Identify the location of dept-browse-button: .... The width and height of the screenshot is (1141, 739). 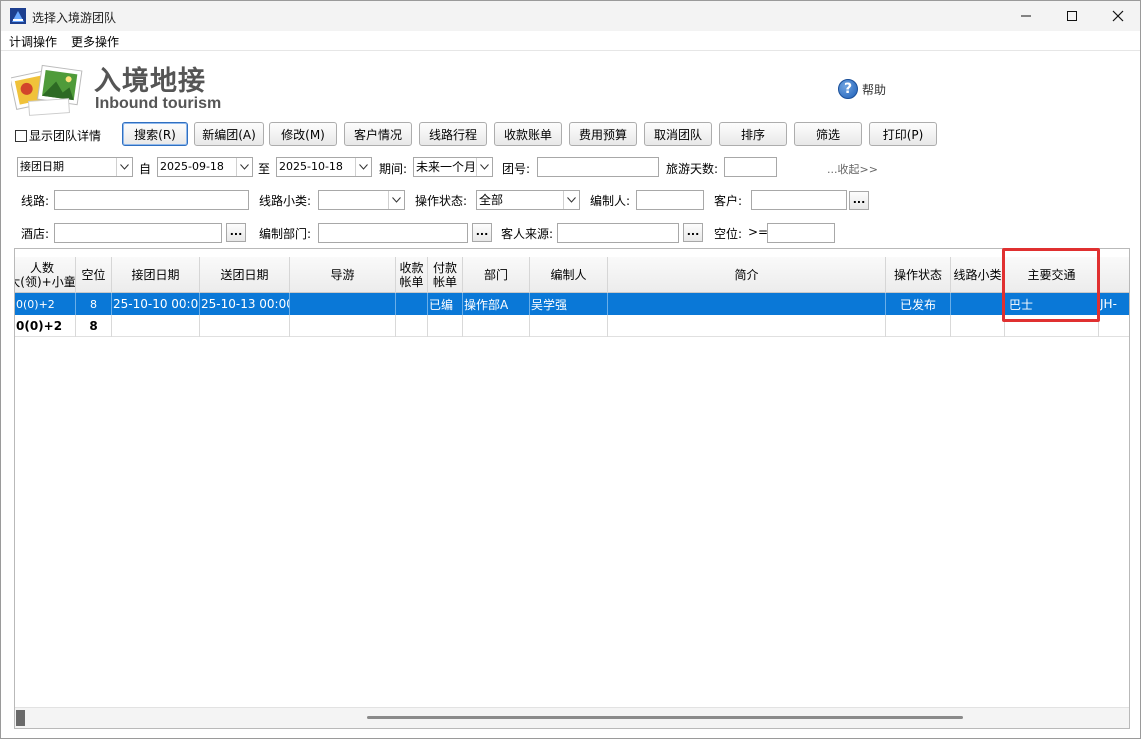
(482, 232).